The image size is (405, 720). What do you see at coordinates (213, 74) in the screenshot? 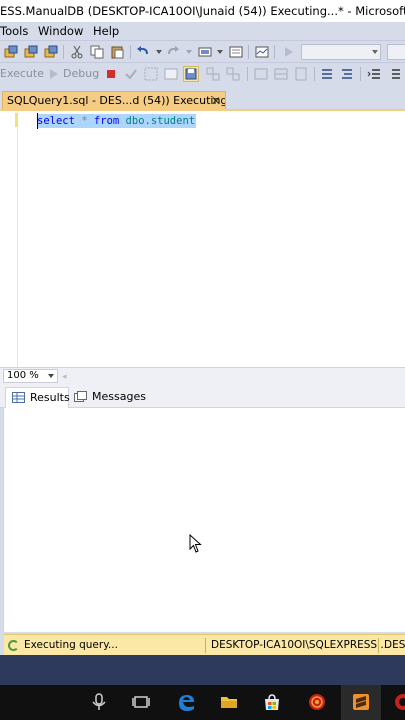
I see `include-plan-icon` at bounding box center [213, 74].